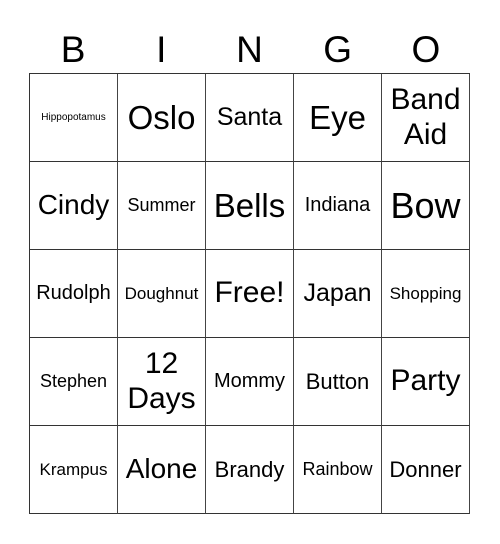 The image size is (500, 544). Describe the element at coordinates (162, 470) in the screenshot. I see `bingo-cell: Alone` at that location.